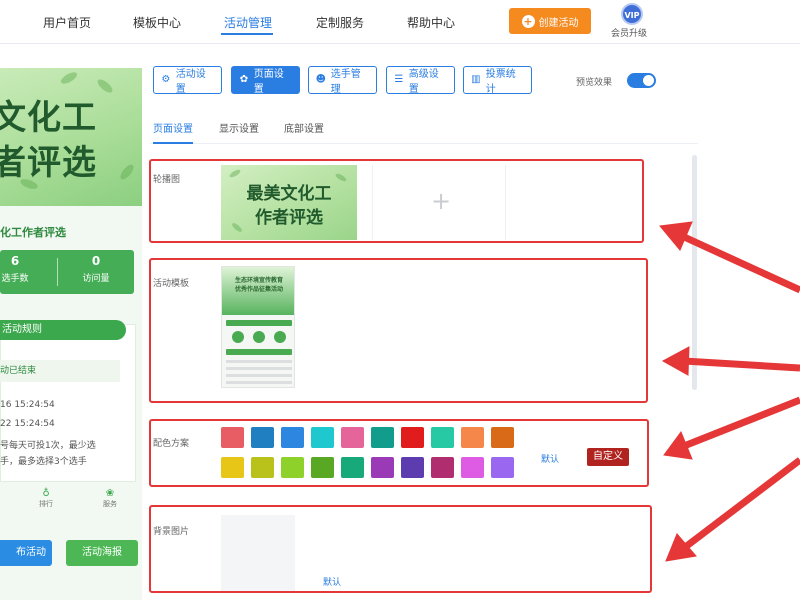  What do you see at coordinates (110, 504) in the screenshot?
I see `service-label: 服务` at bounding box center [110, 504].